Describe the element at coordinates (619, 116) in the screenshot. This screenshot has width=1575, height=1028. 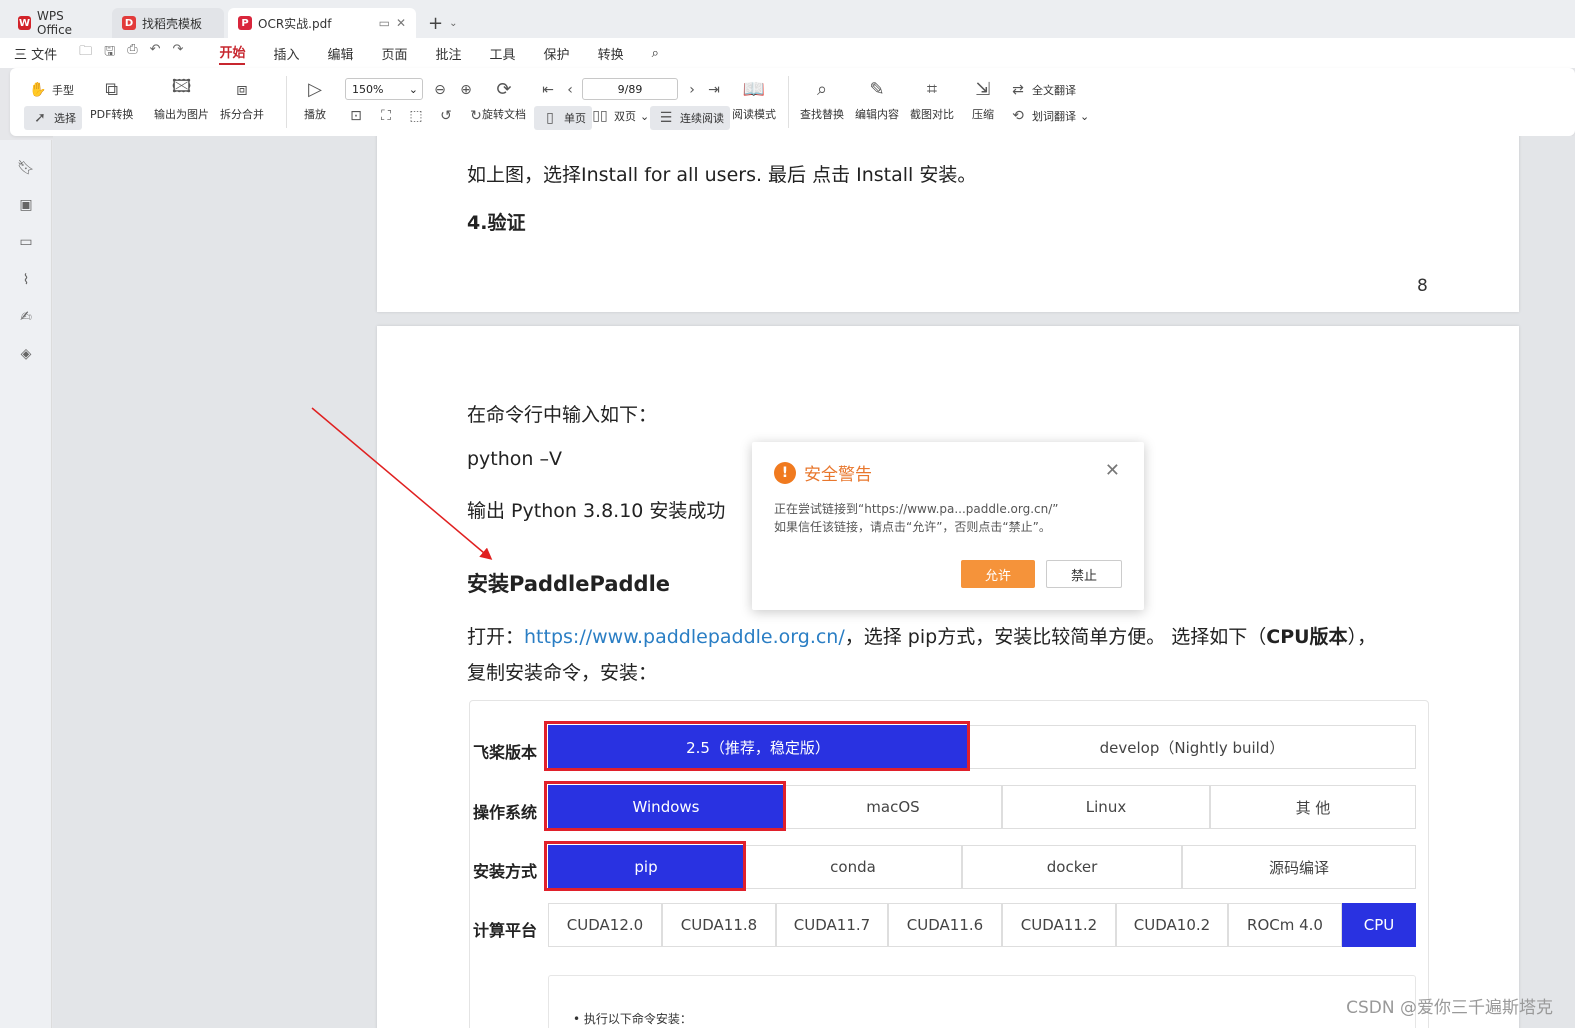
I see `double-page-button: ▯▯ 双页 ⌄` at that location.